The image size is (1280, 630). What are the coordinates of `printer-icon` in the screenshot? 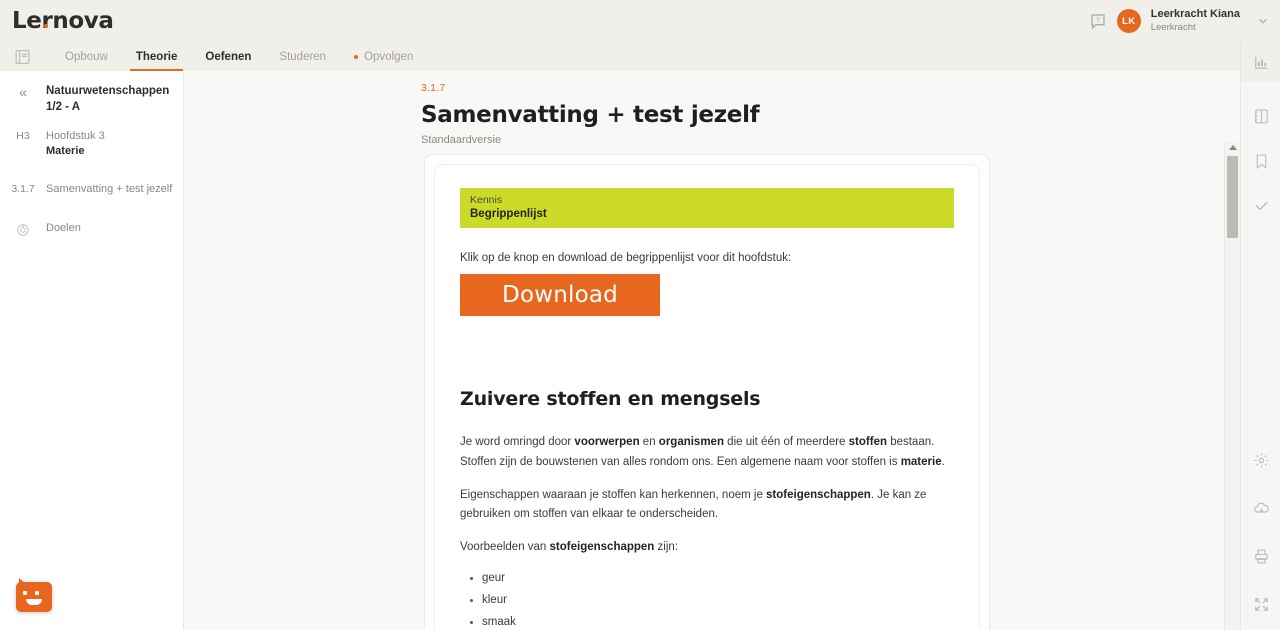 It's located at (1260, 556).